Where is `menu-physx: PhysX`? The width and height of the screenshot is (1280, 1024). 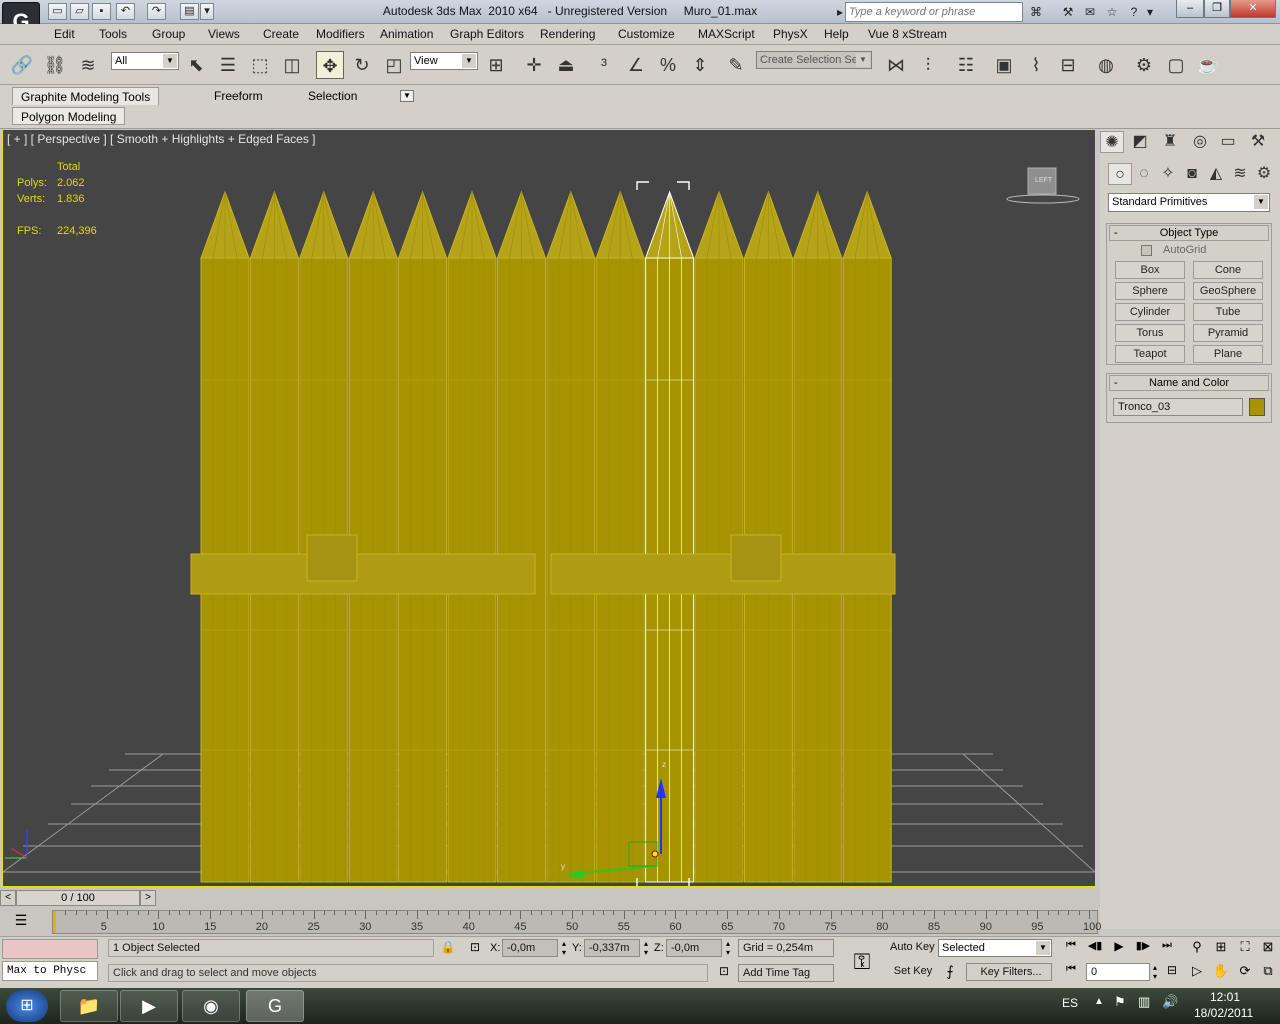 menu-physx: PhysX is located at coordinates (790, 34).